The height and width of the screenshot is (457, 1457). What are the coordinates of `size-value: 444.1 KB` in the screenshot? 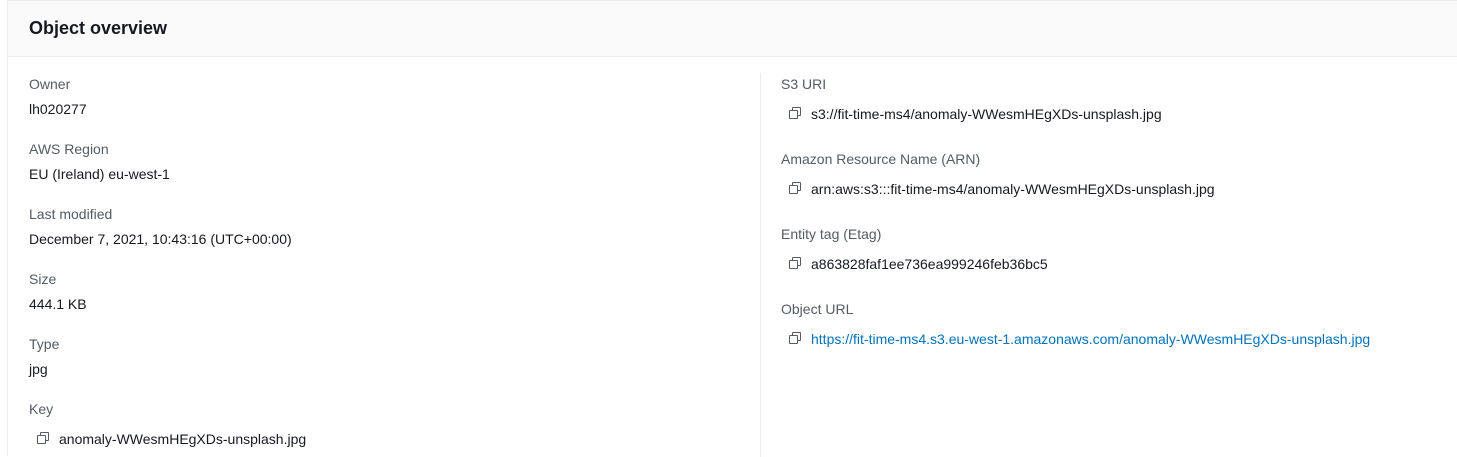 It's located at (58, 304).